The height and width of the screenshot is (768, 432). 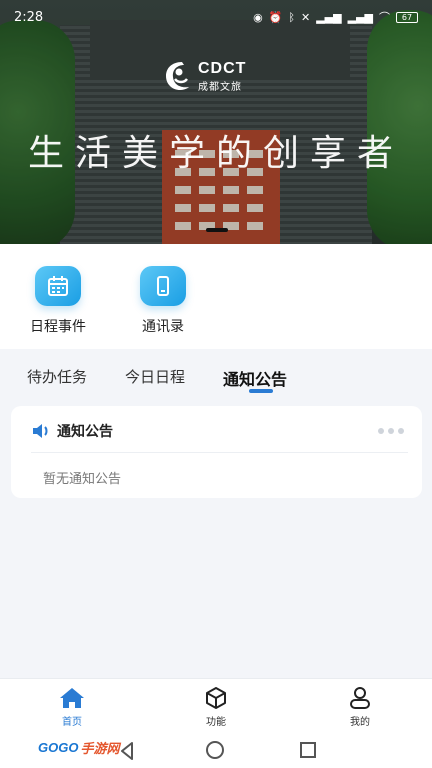 What do you see at coordinates (222, 68) in the screenshot?
I see `logo-text-en: CDCT` at bounding box center [222, 68].